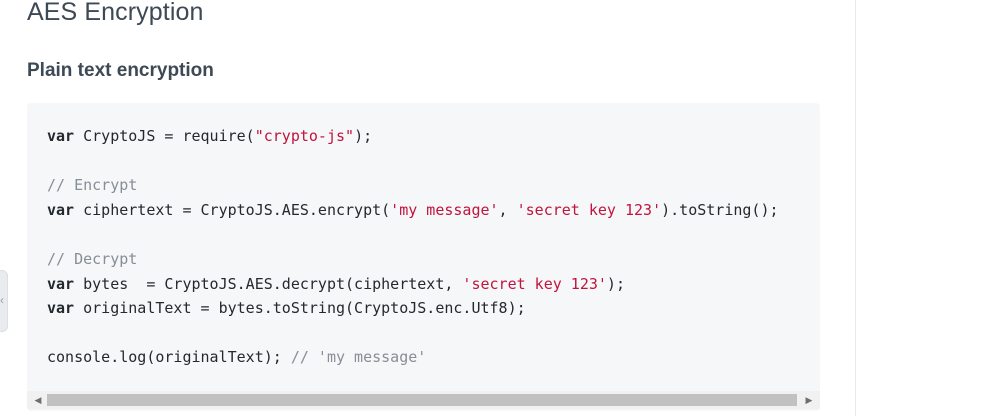 This screenshot has height=416, width=1004. Describe the element at coordinates (304, 136) in the screenshot. I see `code-string: "crypto-js"` at that location.